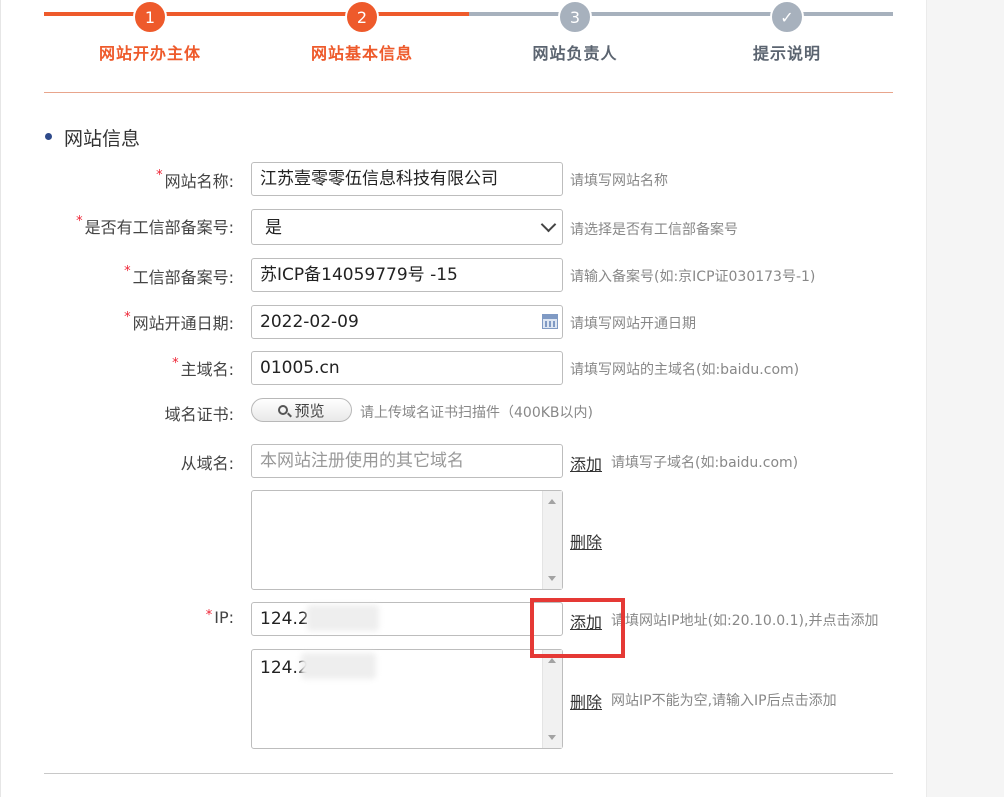 This screenshot has width=1004, height=797. I want to click on sub-domain-label: 从域名:, so click(207, 463).